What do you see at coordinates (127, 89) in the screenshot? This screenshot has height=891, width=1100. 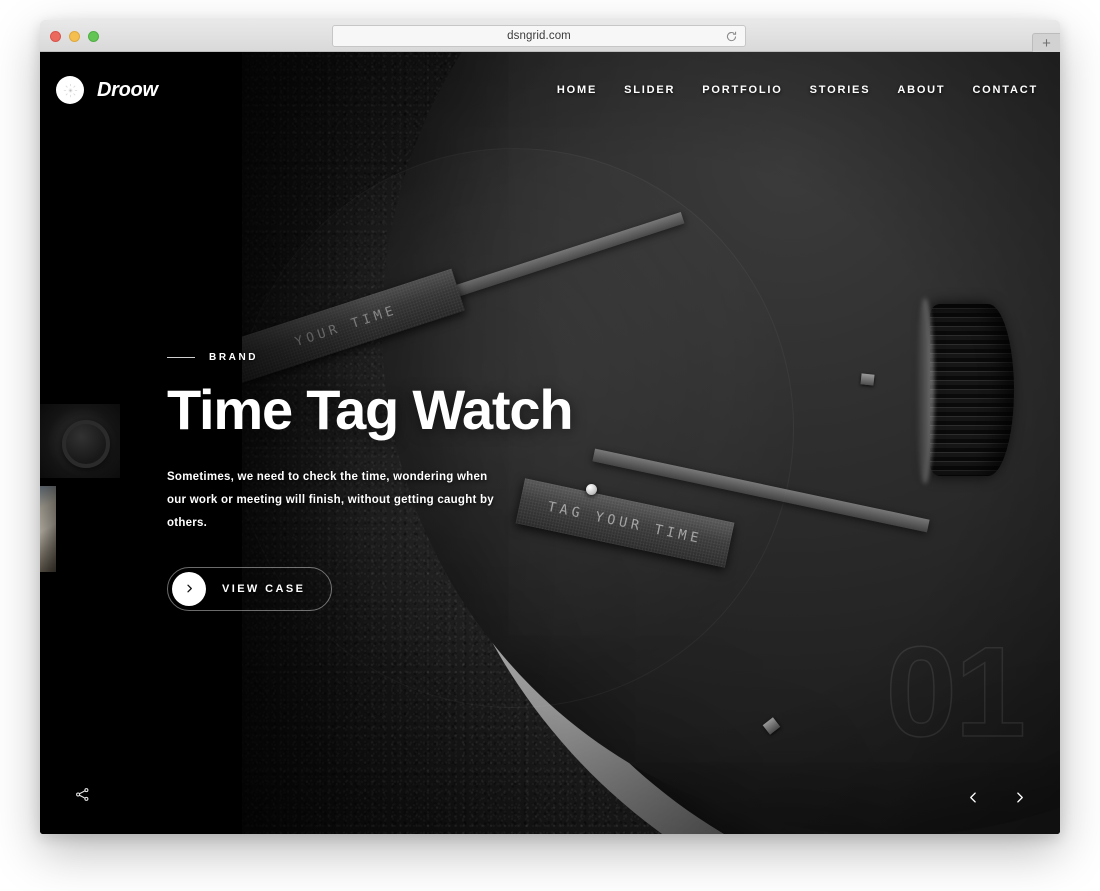 I see `brand-name: Droow` at bounding box center [127, 89].